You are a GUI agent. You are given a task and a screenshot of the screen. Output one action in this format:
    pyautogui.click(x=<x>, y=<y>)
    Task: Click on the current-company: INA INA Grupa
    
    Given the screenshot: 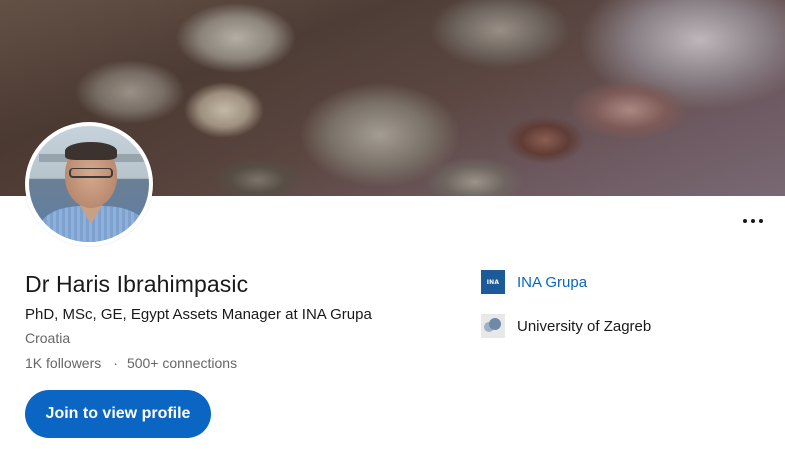 What is the action you would take?
    pyautogui.click(x=534, y=282)
    